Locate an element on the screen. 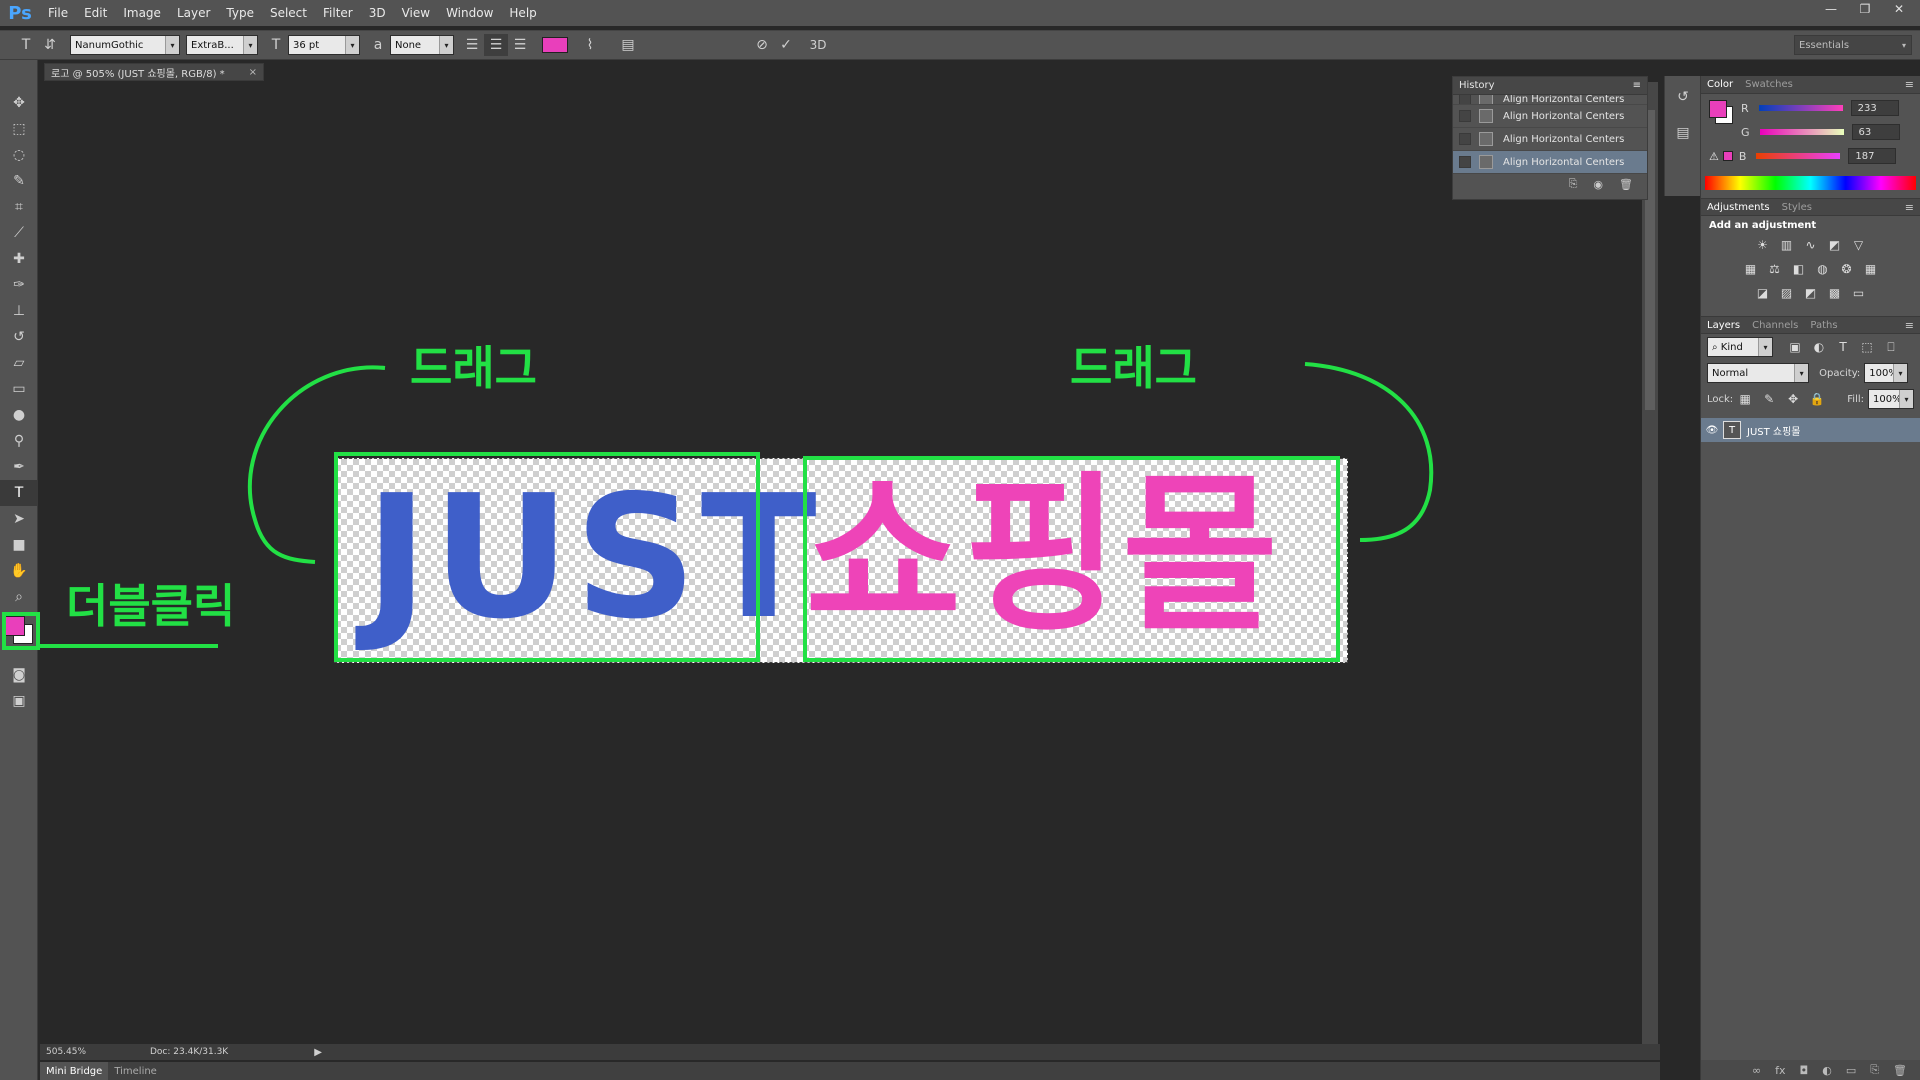  arrow-curve-right is located at coordinates (1369, 452).